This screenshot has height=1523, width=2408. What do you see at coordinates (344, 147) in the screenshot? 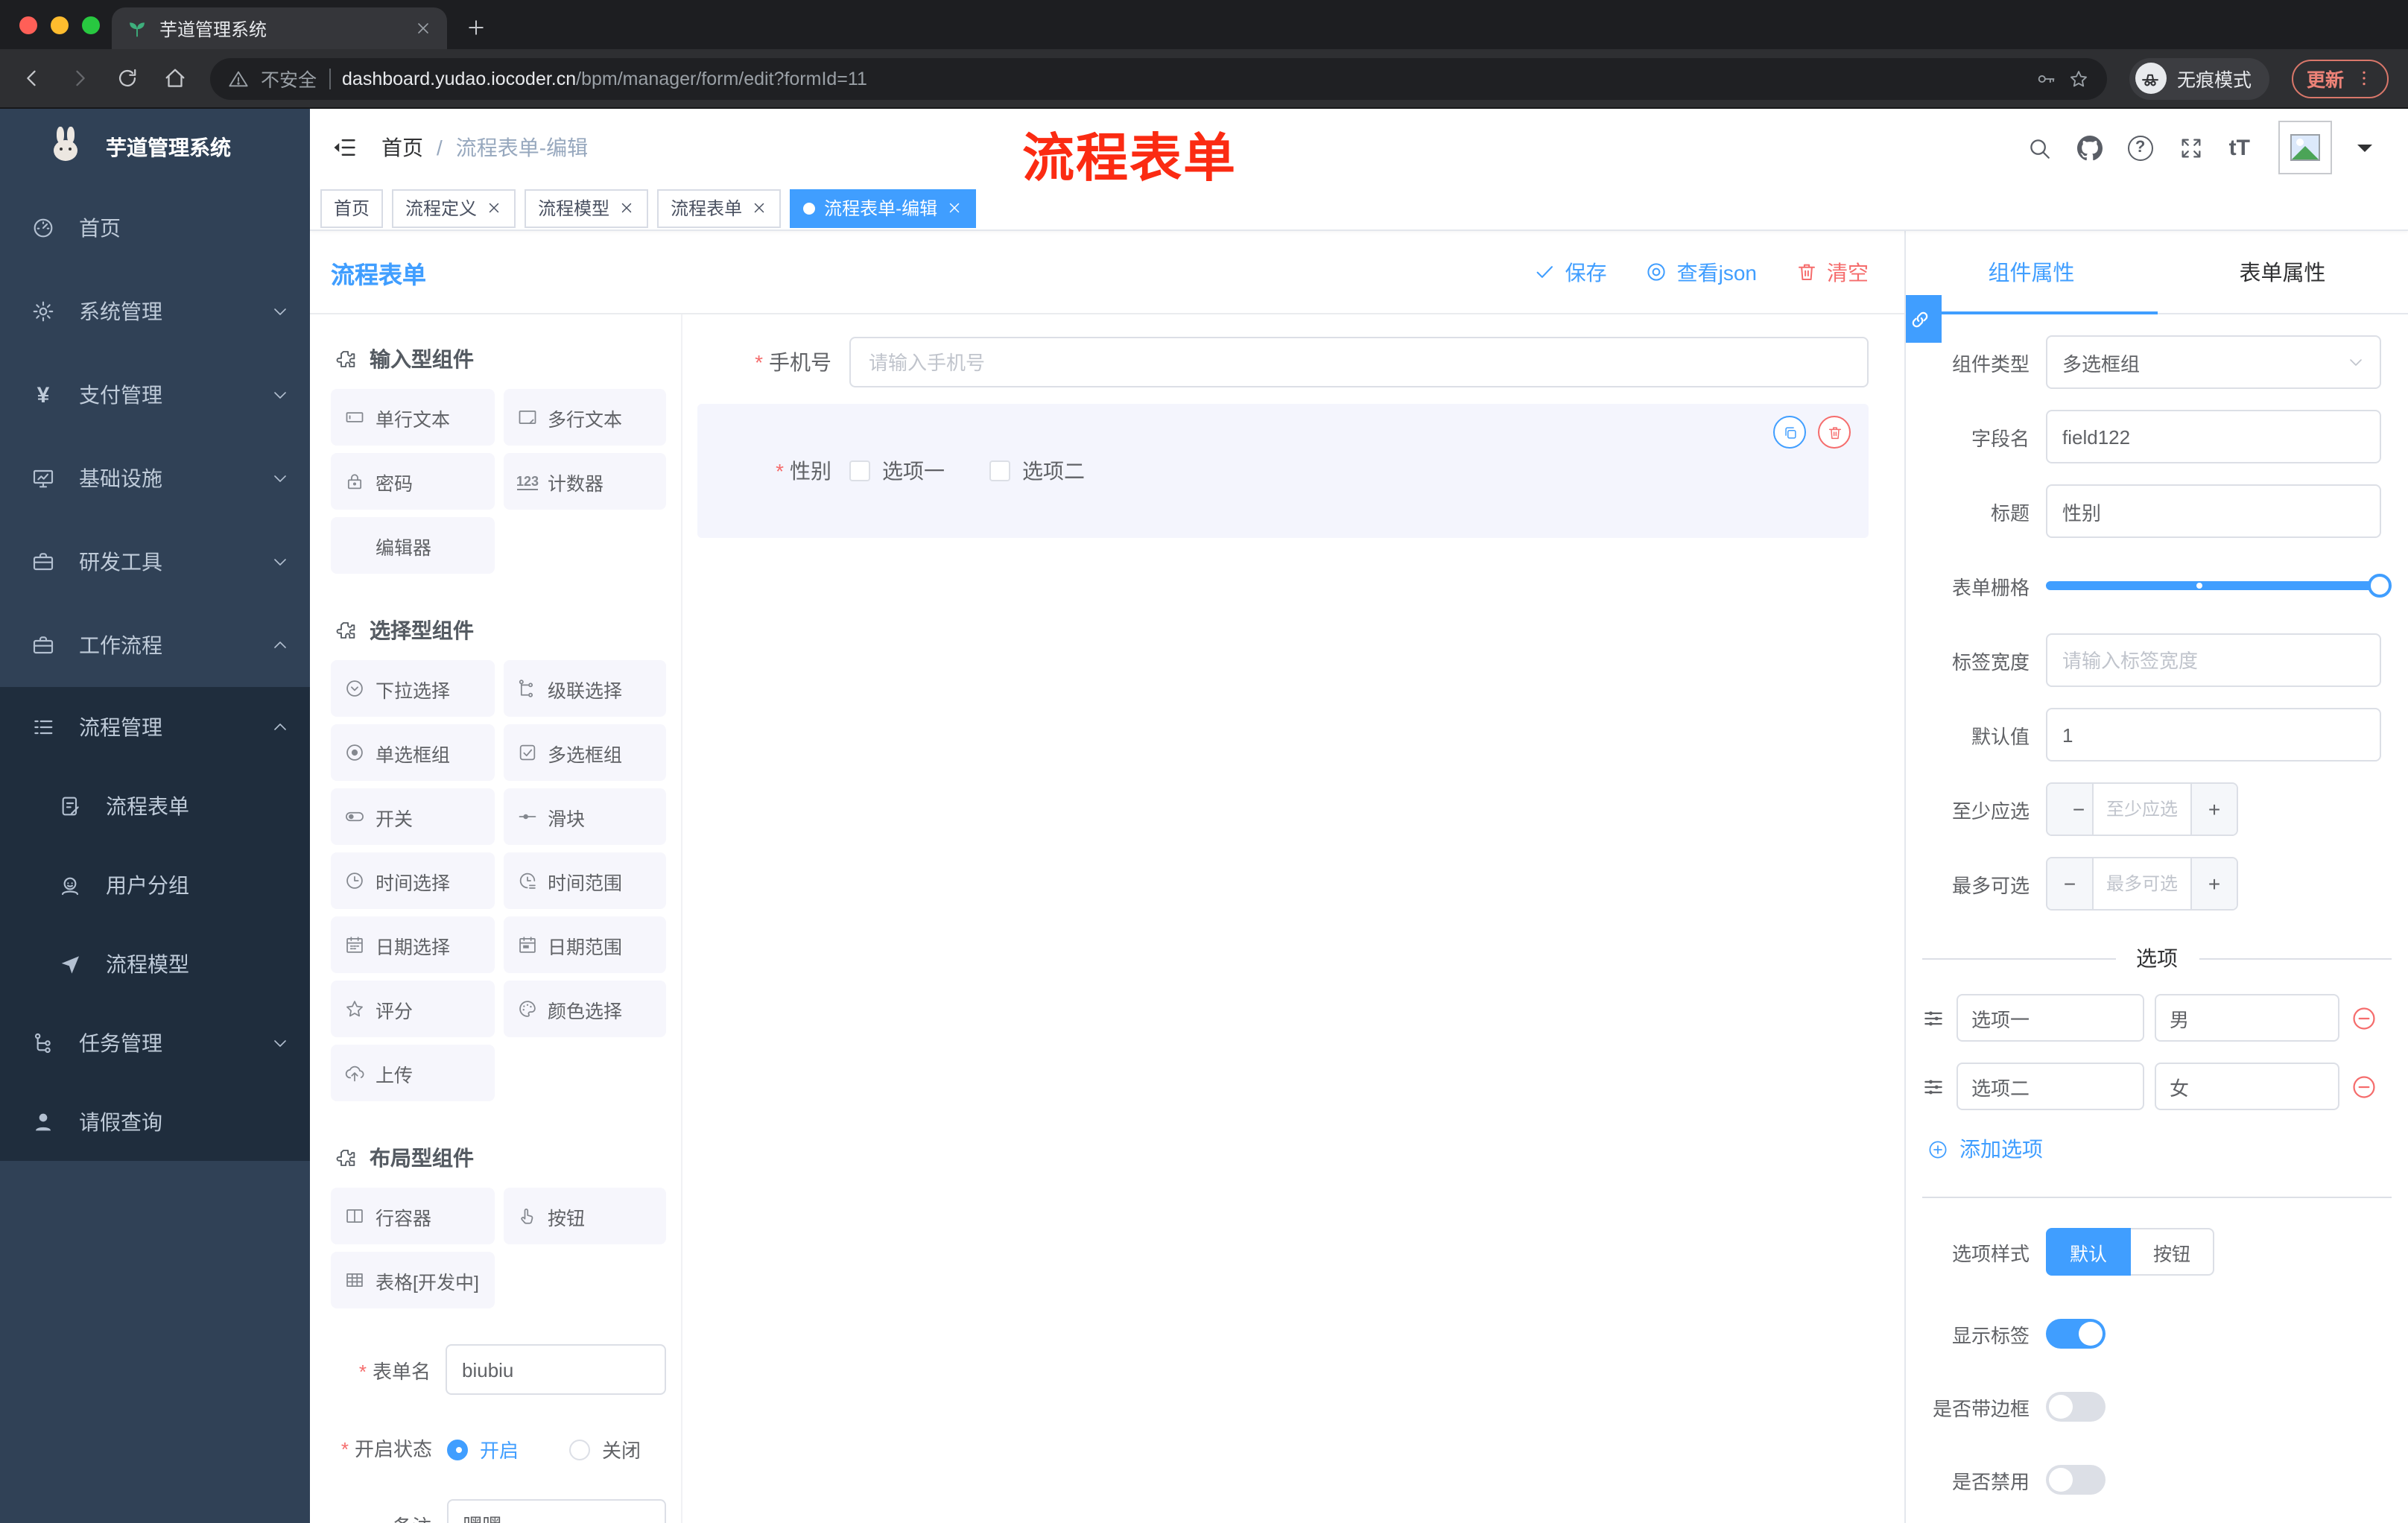
I see `sidebar-fold-button` at bounding box center [344, 147].